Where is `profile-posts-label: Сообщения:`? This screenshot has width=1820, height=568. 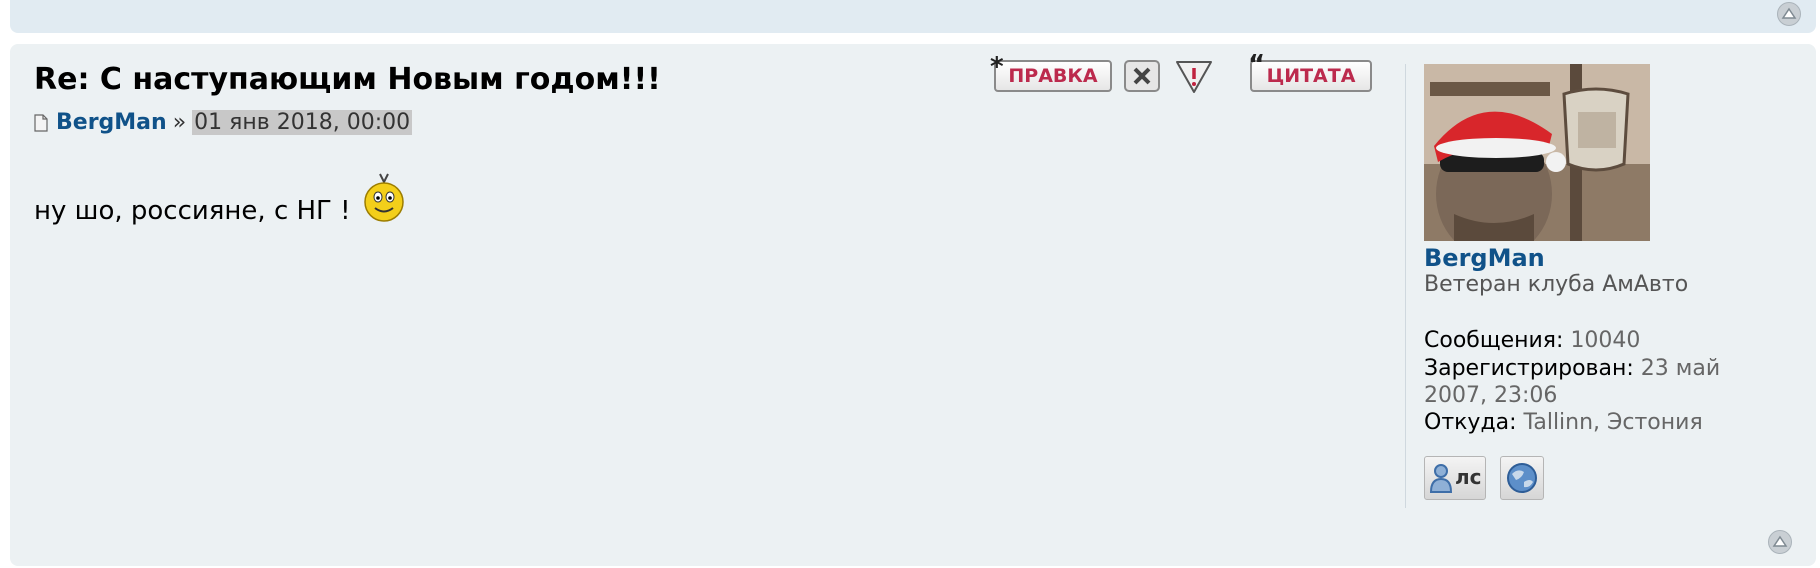
profile-posts-label: Сообщения: is located at coordinates (1494, 340).